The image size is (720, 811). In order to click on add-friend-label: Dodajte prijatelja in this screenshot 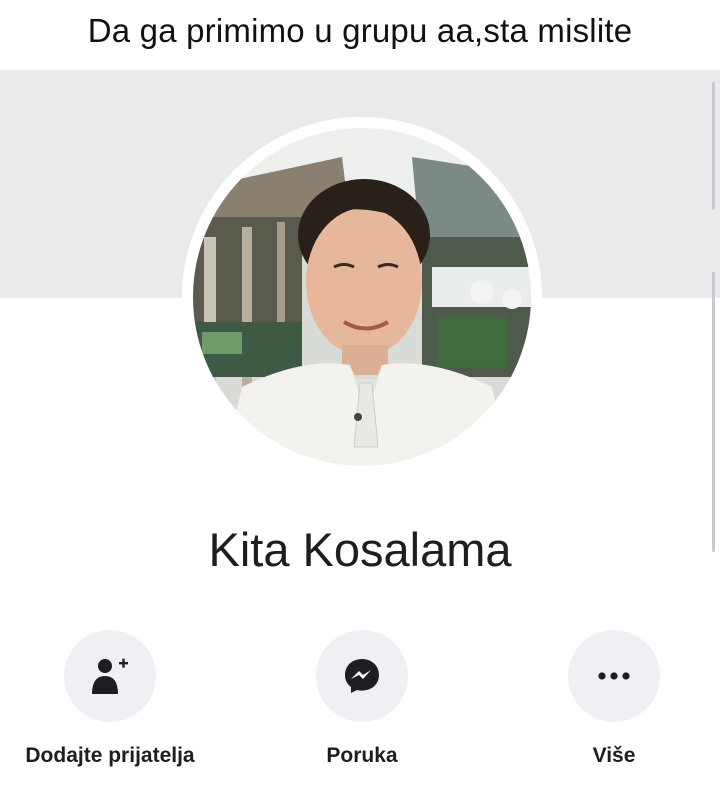, I will do `click(110, 755)`.